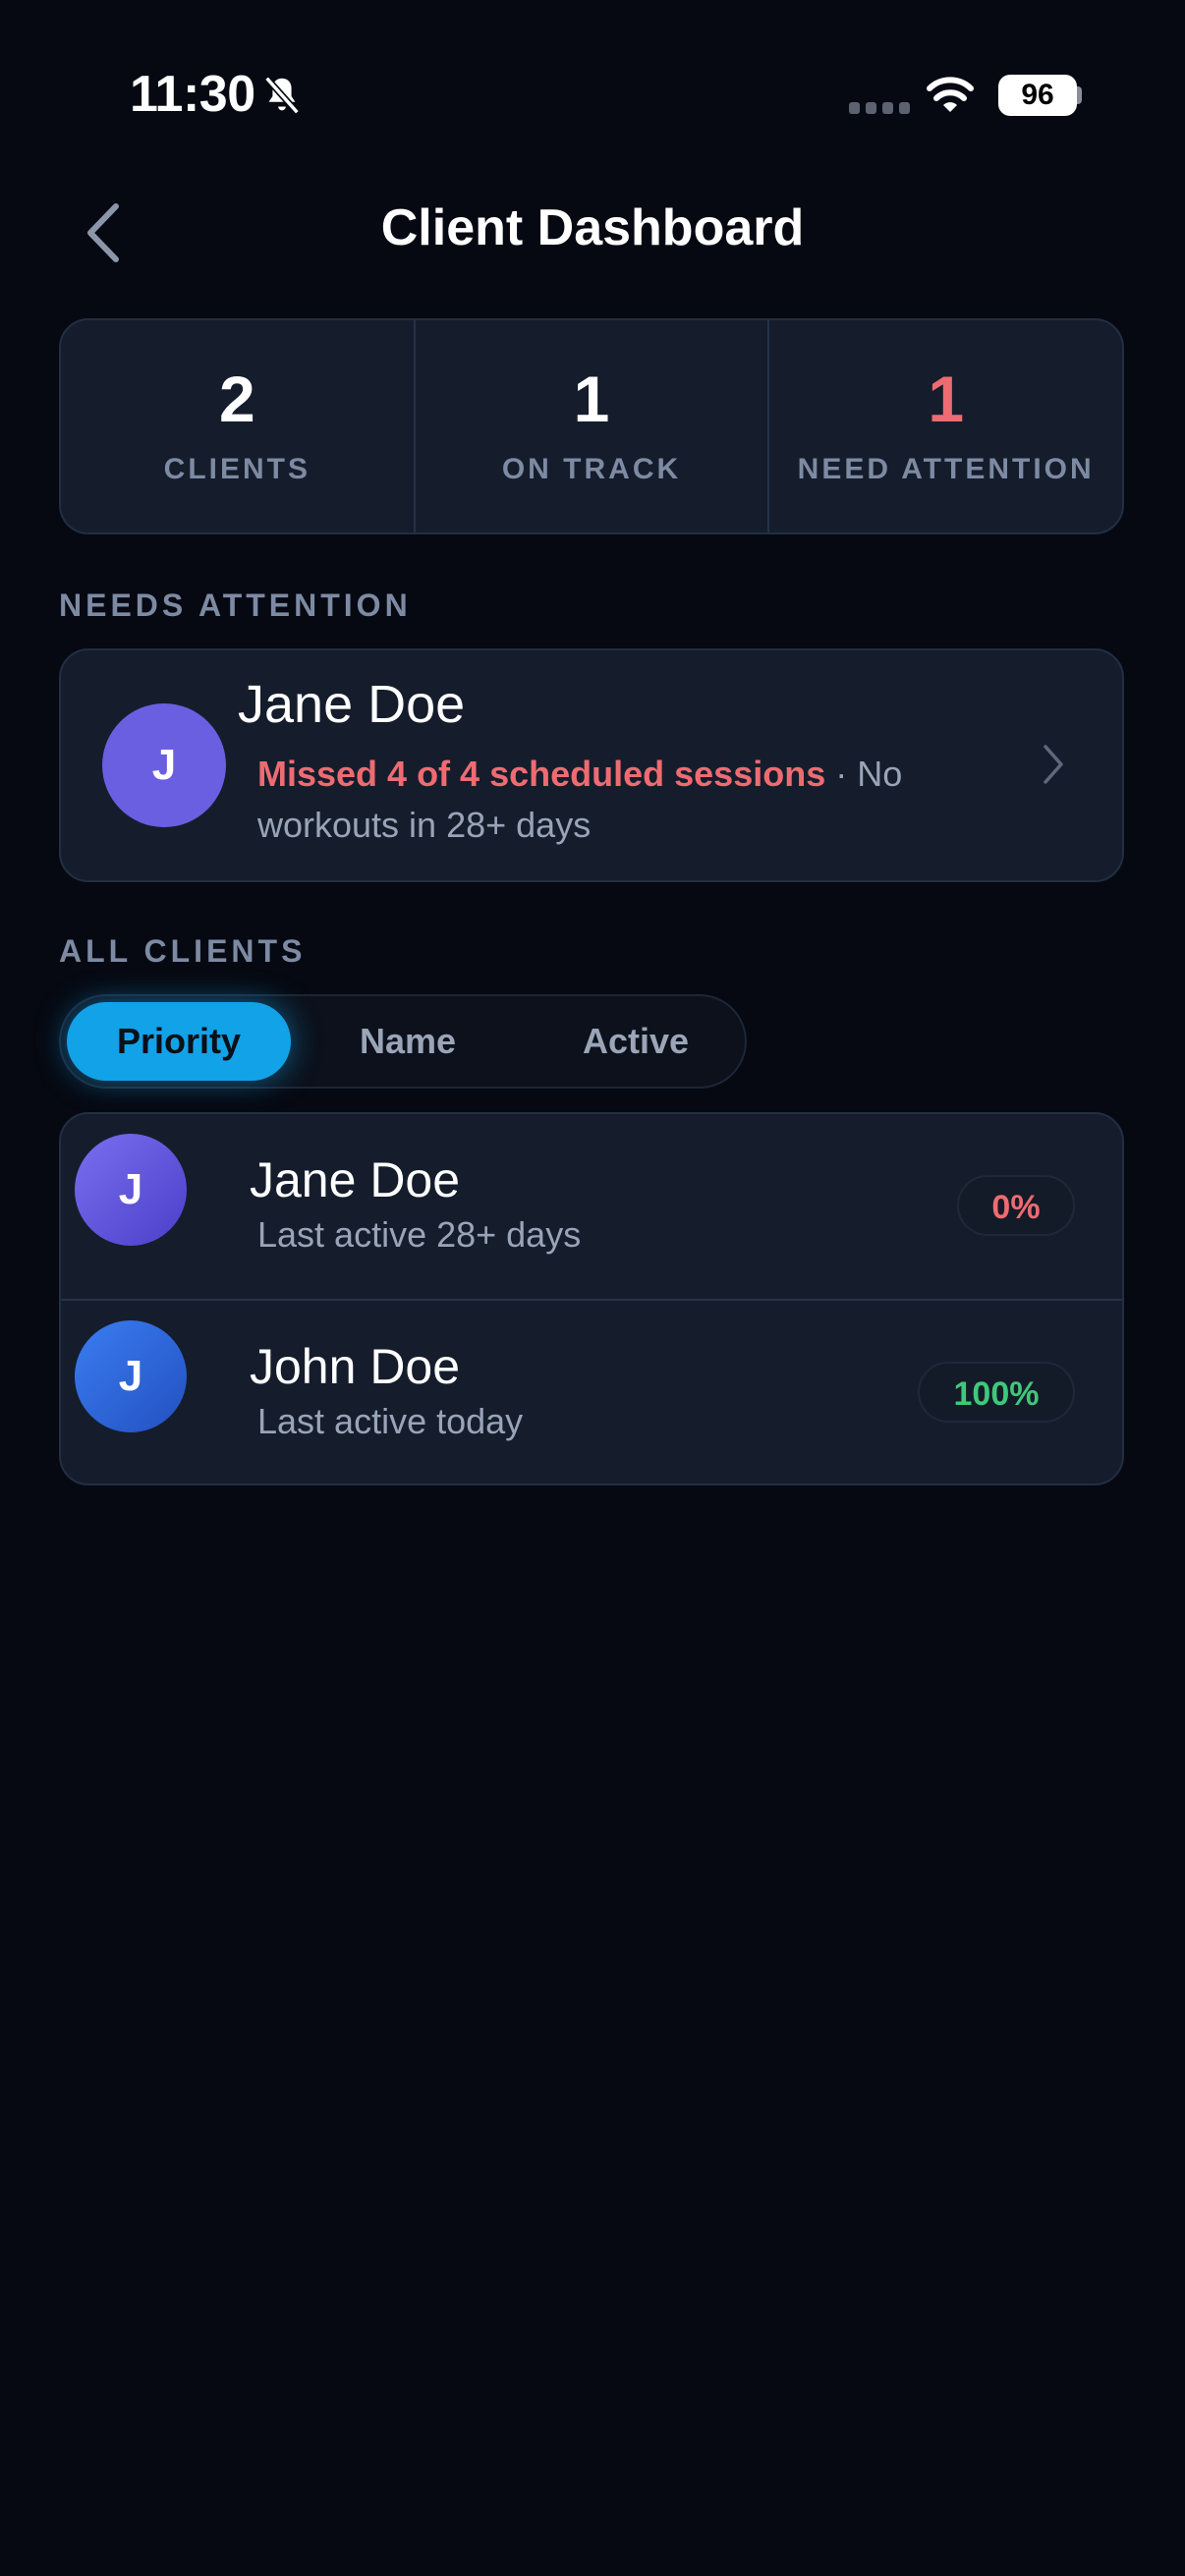 The image size is (1185, 2576). I want to click on stat-value: 2, so click(237, 399).